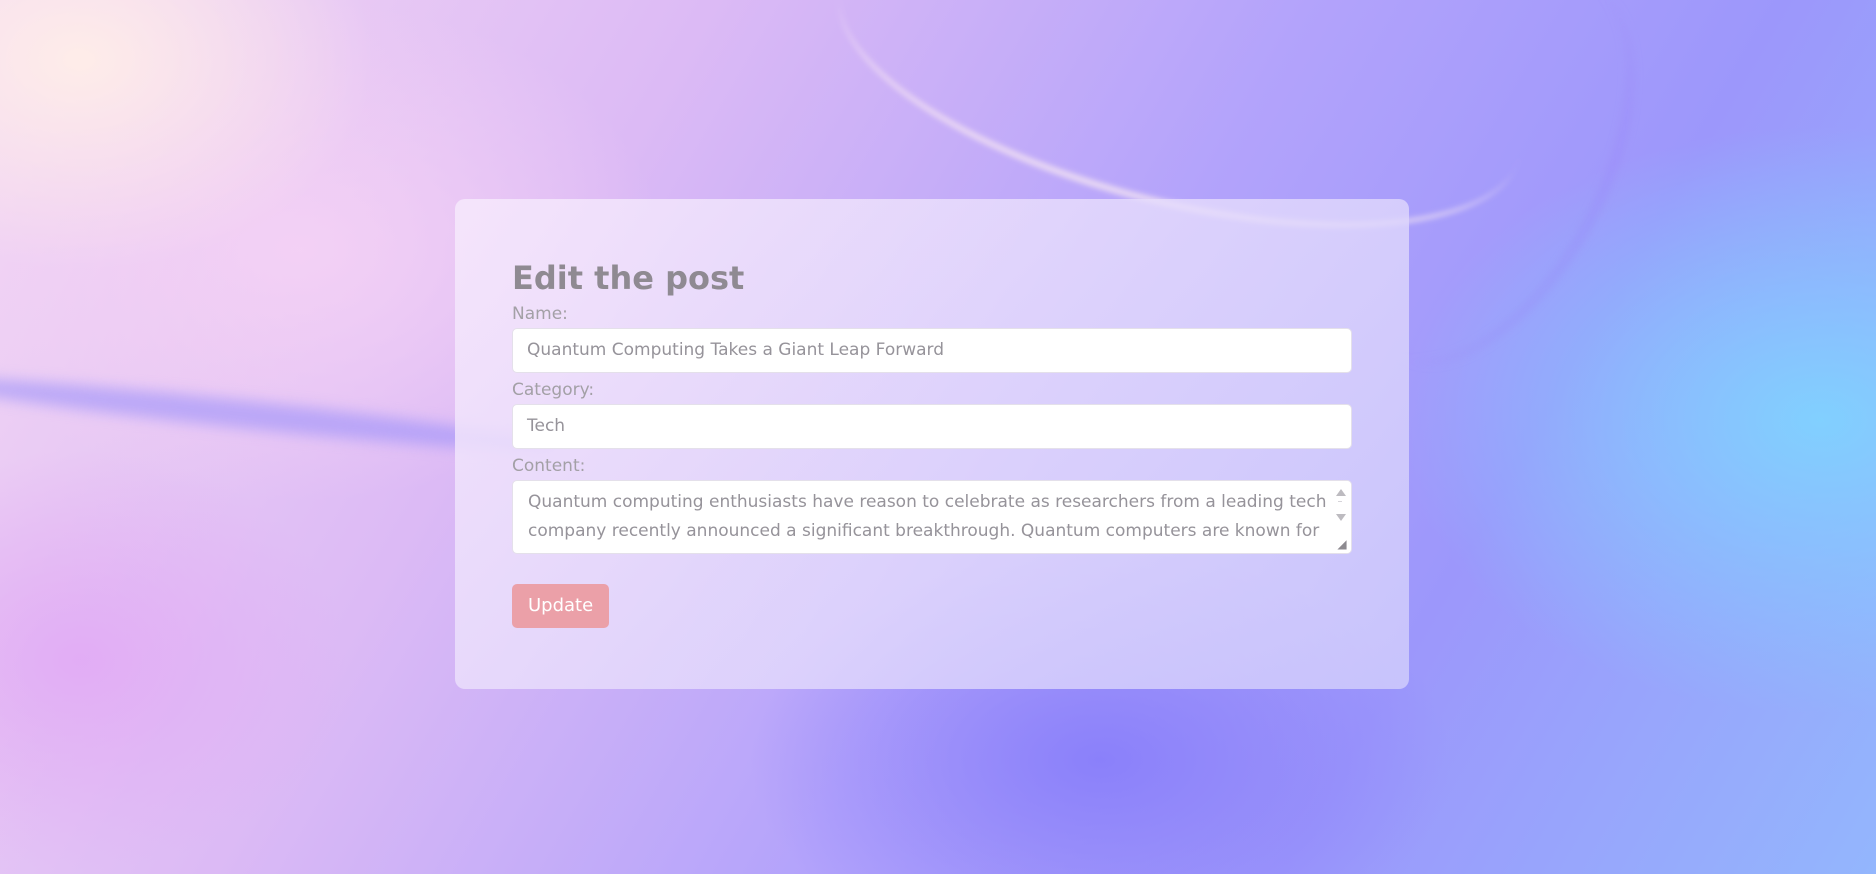 This screenshot has width=1876, height=874. What do you see at coordinates (1341, 492) in the screenshot?
I see `scroll-up-icon` at bounding box center [1341, 492].